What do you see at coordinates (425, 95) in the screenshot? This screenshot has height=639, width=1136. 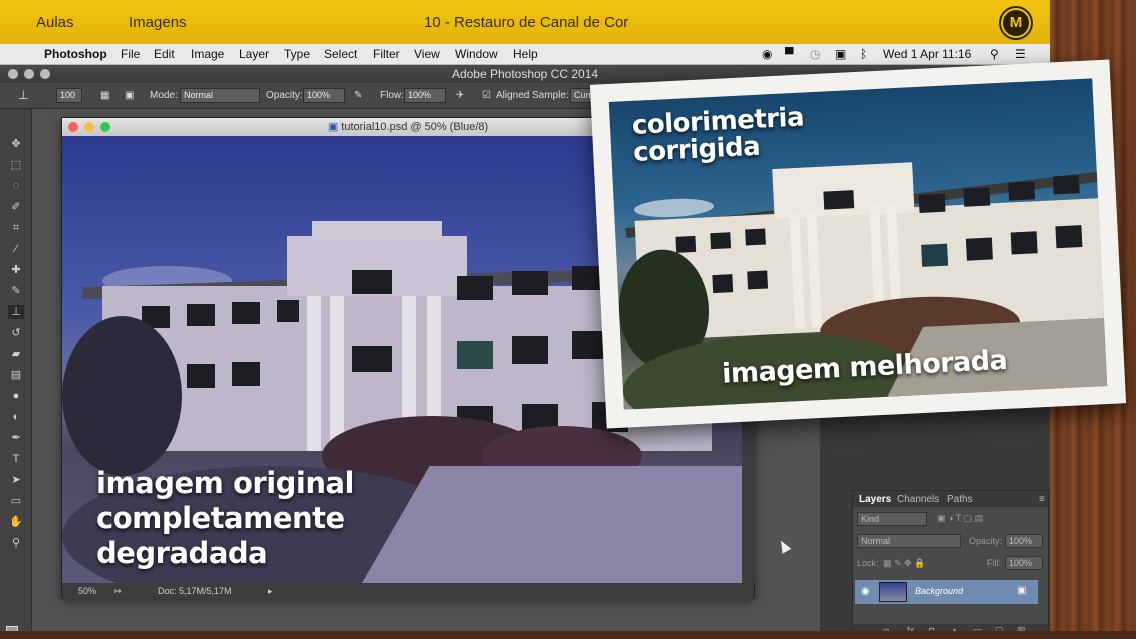 I see `flow-field: 100%` at bounding box center [425, 95].